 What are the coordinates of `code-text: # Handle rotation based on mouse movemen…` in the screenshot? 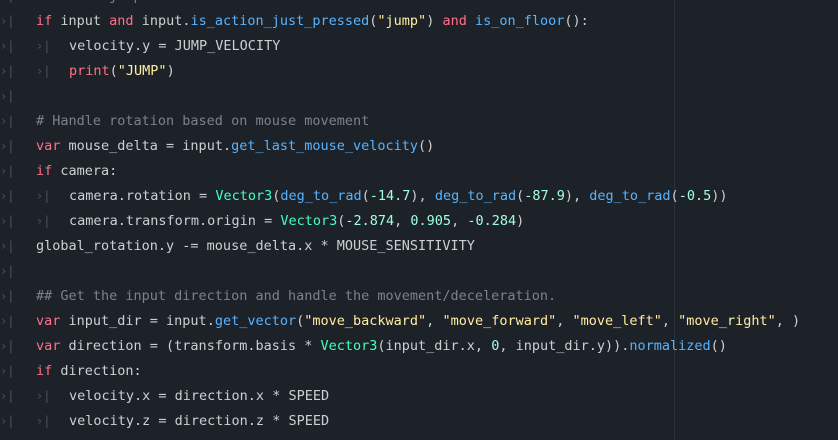 It's located at (202, 121).